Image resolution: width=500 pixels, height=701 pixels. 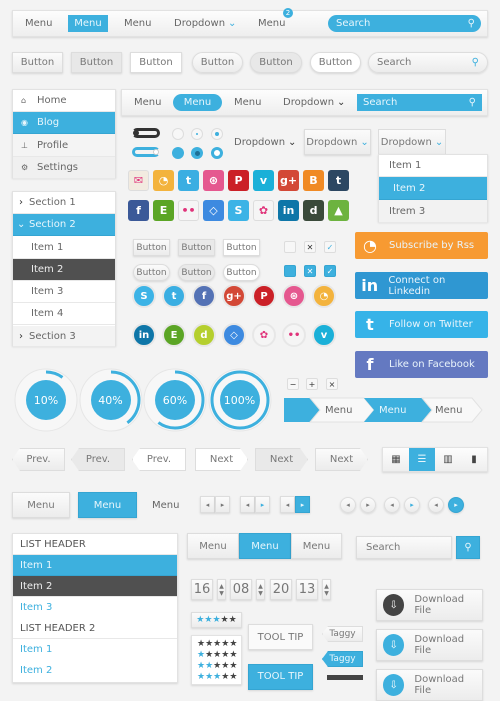 What do you see at coordinates (412, 142) in the screenshot?
I see `dropdown-open: Dropdown ⌄` at bounding box center [412, 142].